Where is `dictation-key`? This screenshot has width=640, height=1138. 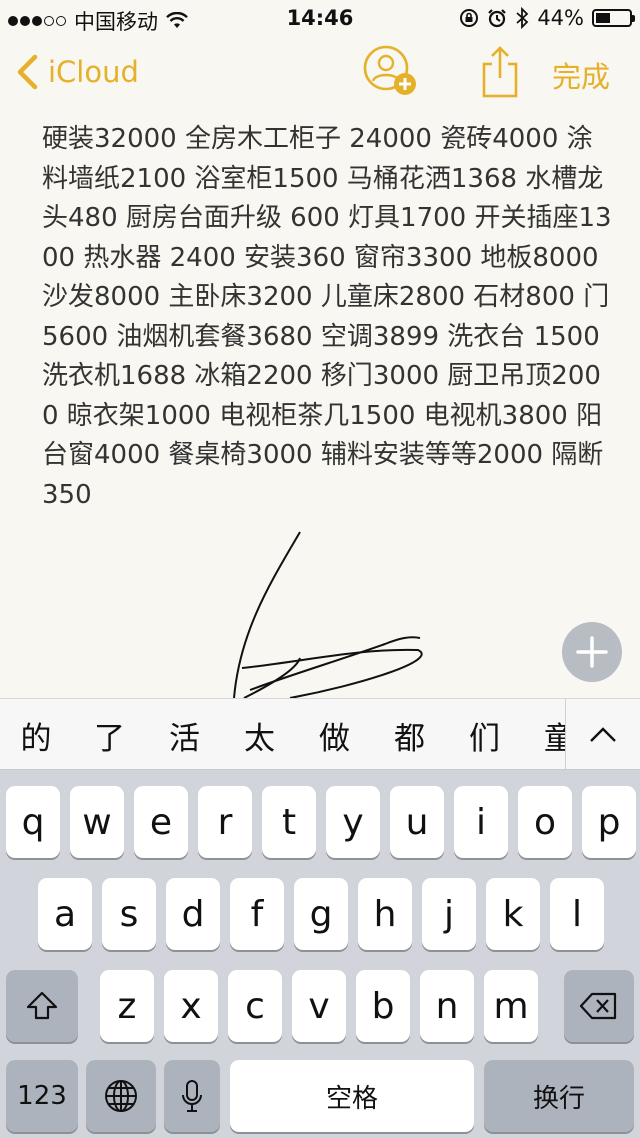
dictation-key is located at coordinates (192, 1096).